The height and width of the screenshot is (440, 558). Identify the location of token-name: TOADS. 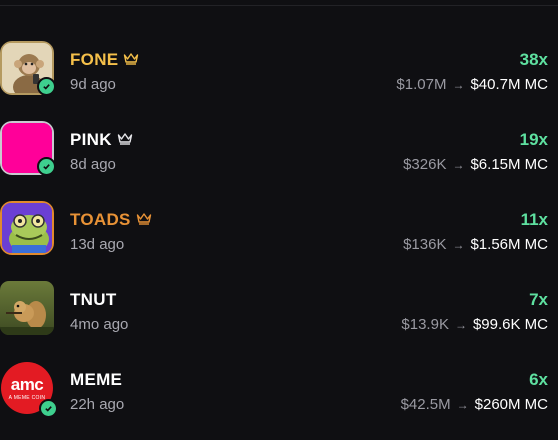
(111, 220).